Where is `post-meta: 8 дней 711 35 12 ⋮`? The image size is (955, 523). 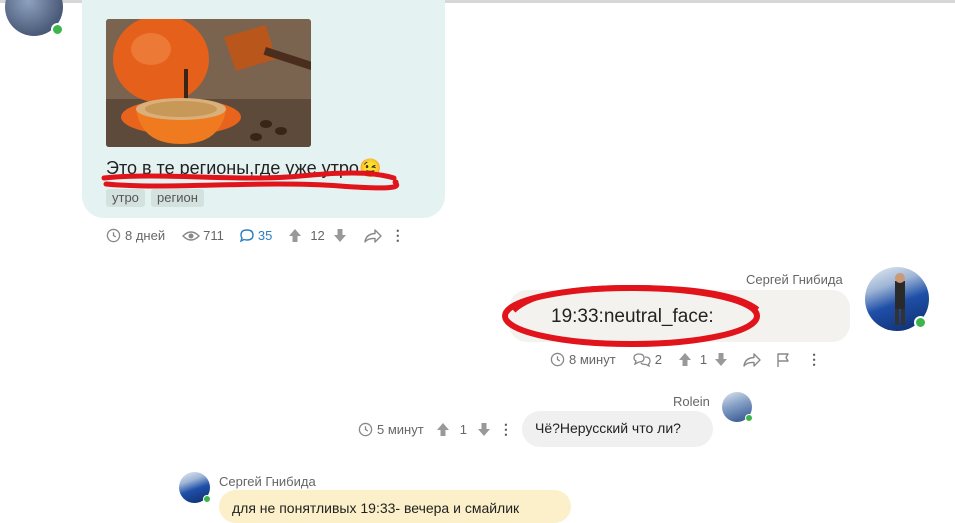
post-meta: 8 дней 711 35 12 ⋮ is located at coordinates (255, 235).